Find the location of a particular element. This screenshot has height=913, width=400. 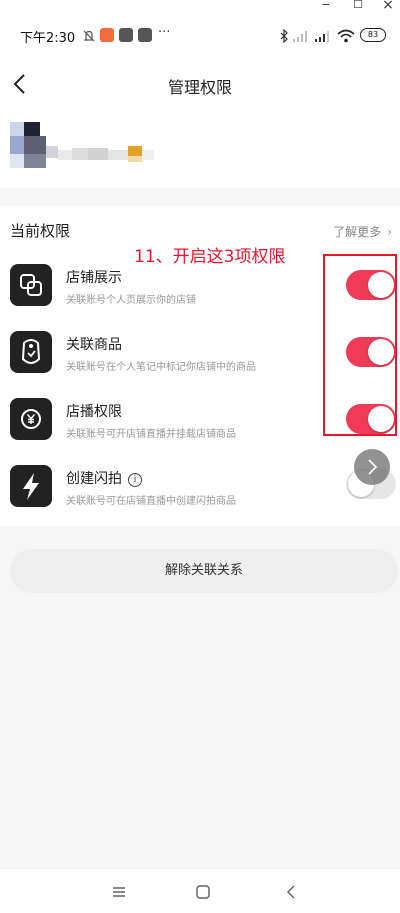

status-time: 下午2:30 is located at coordinates (48, 38).